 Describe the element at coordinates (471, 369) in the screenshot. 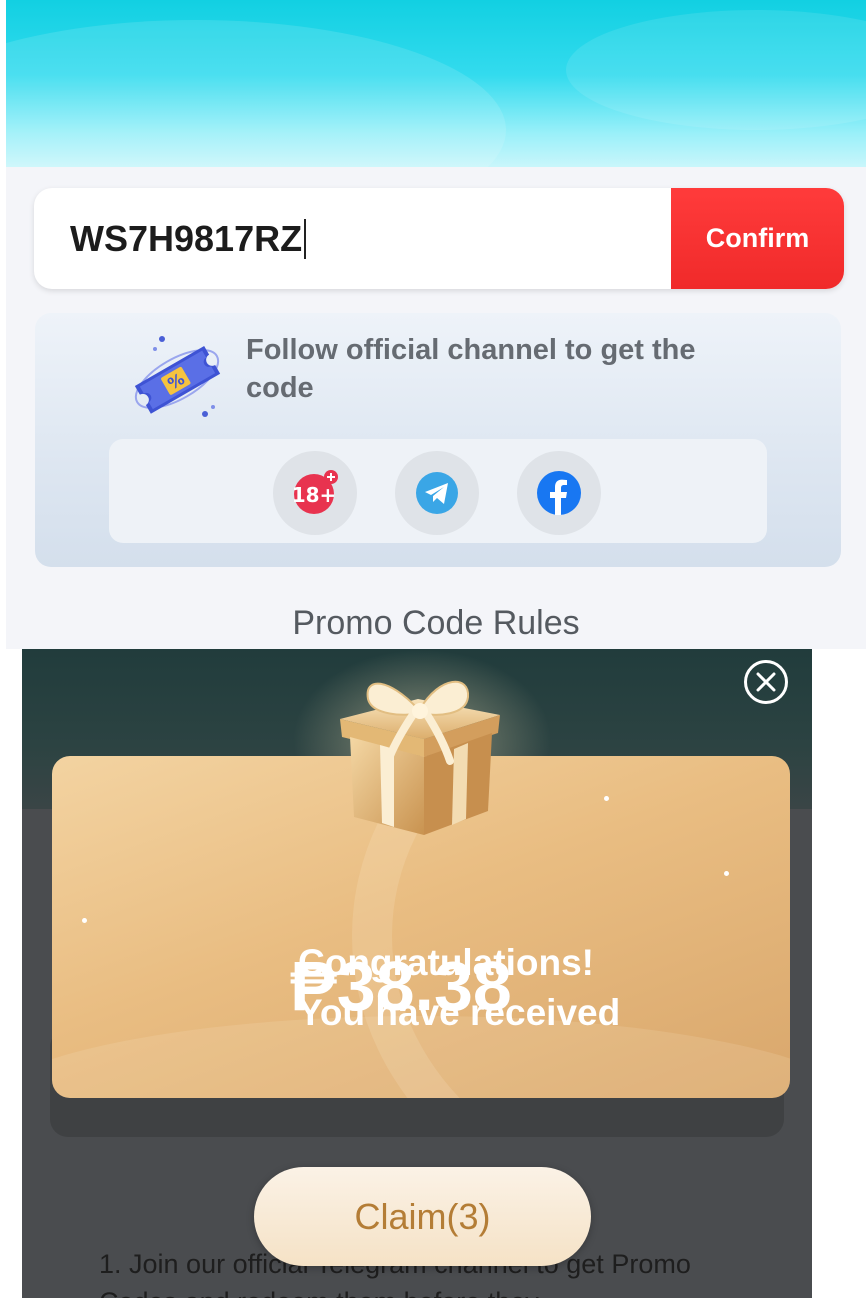

I see `follow-channel-text: Follow official channel to get the code` at that location.